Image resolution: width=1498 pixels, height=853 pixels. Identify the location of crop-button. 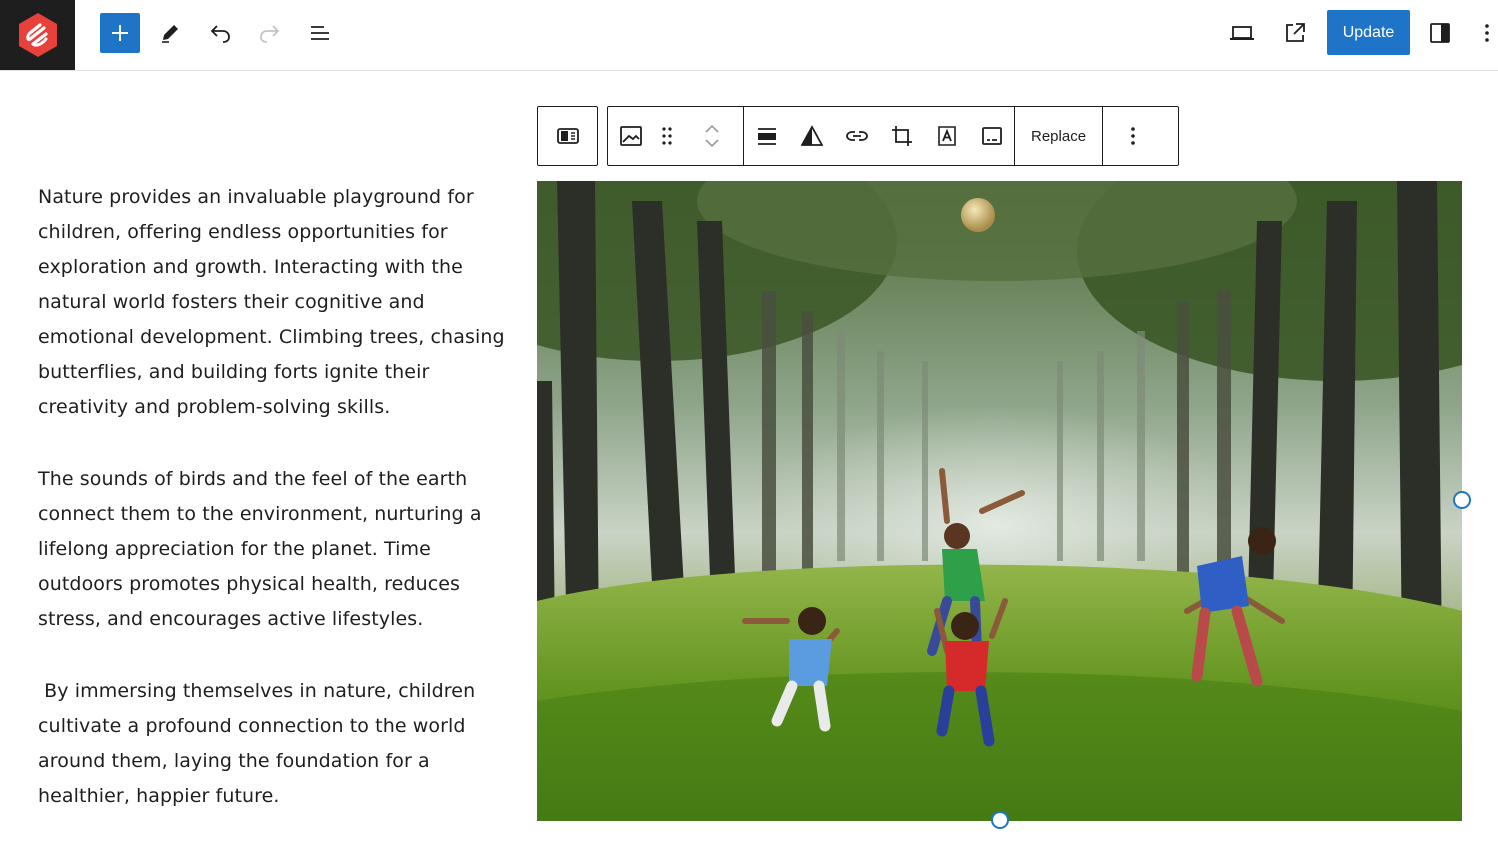
(901, 136).